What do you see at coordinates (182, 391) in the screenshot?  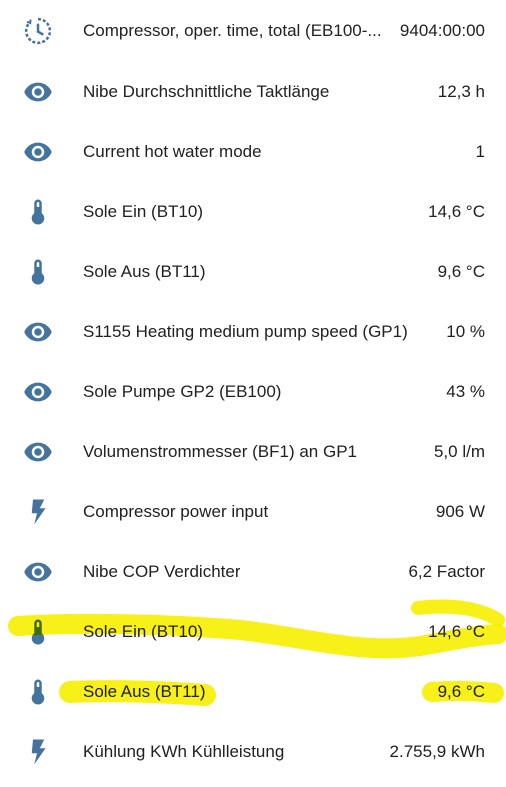 I see `entity-label: Sole Pumpe GP2 (EB100)` at bounding box center [182, 391].